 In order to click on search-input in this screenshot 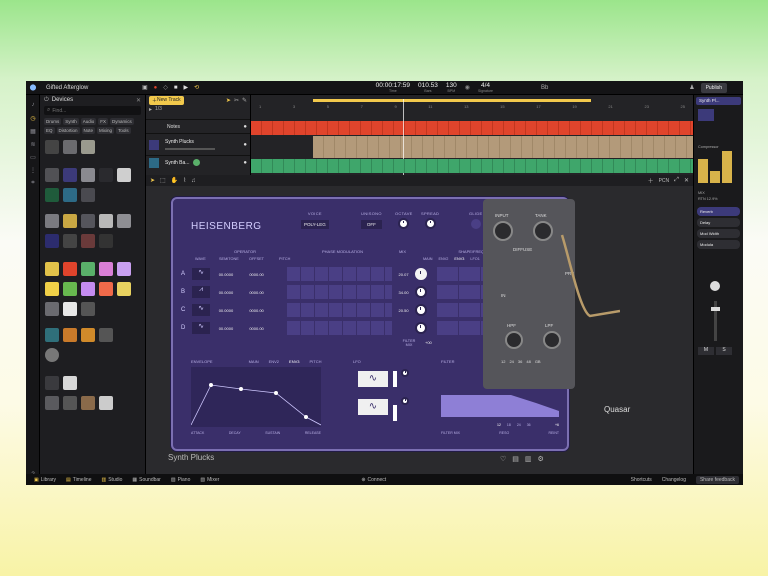, I will do `click(92, 110)`.